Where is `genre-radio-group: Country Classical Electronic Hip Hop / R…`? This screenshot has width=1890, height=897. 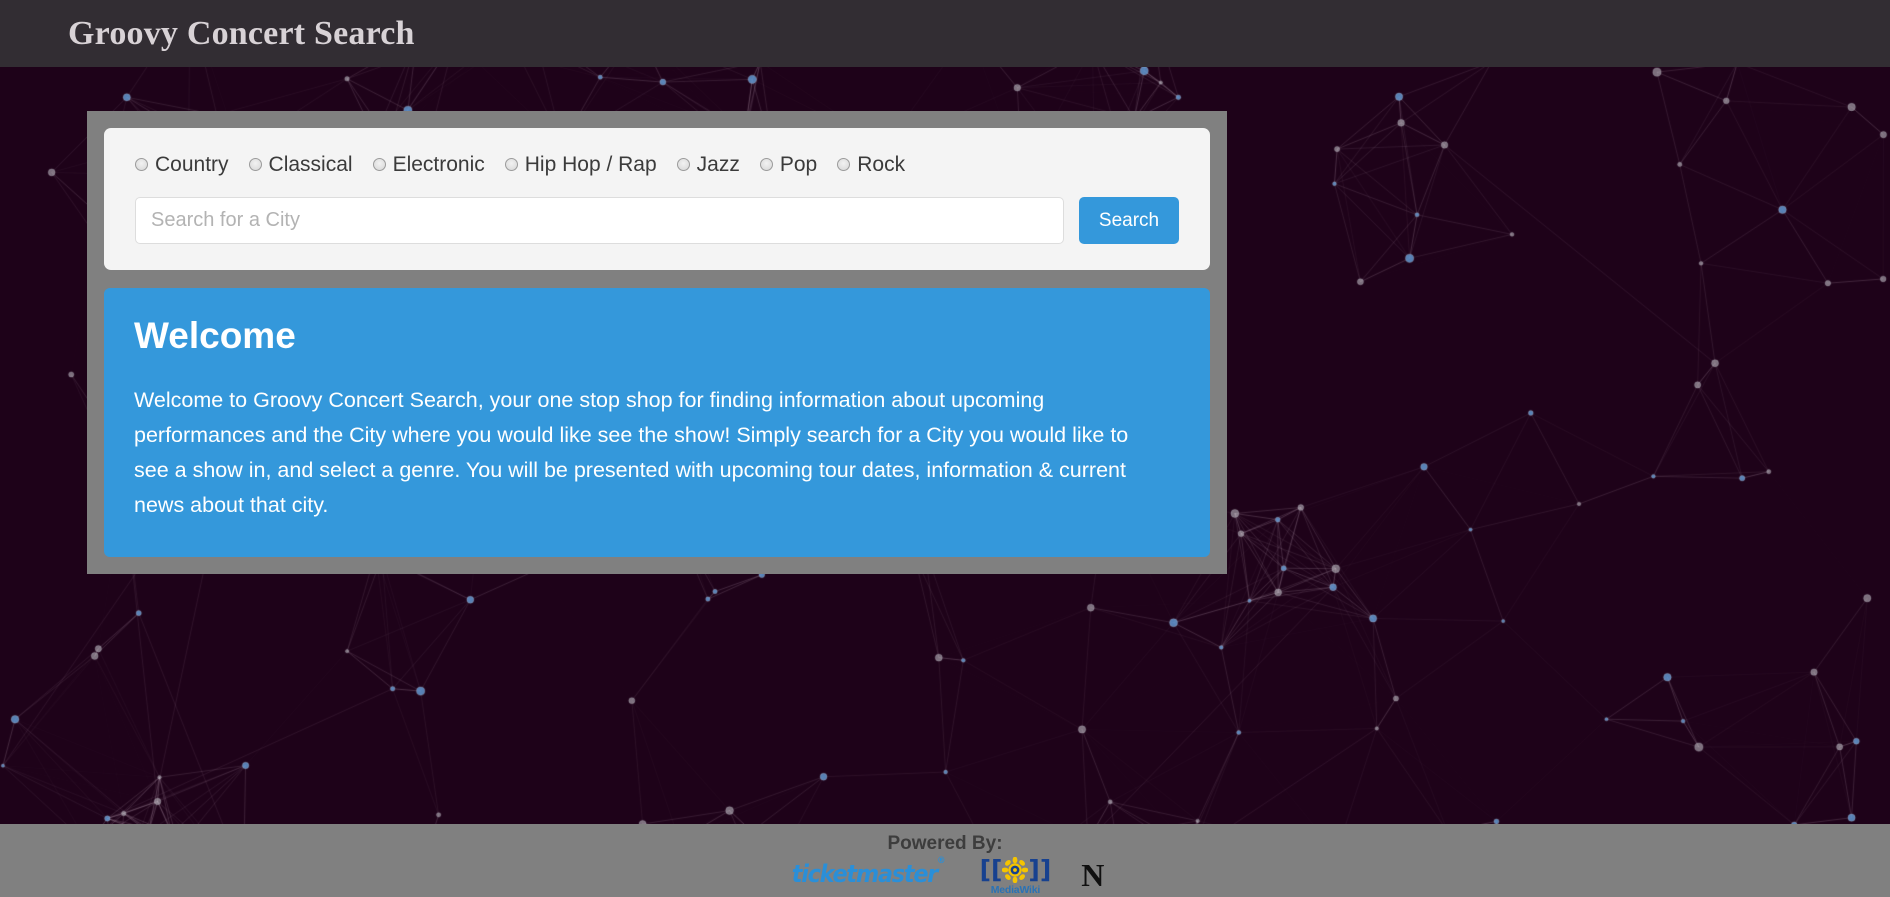 genre-radio-group: Country Classical Electronic Hip Hop / R… is located at coordinates (657, 164).